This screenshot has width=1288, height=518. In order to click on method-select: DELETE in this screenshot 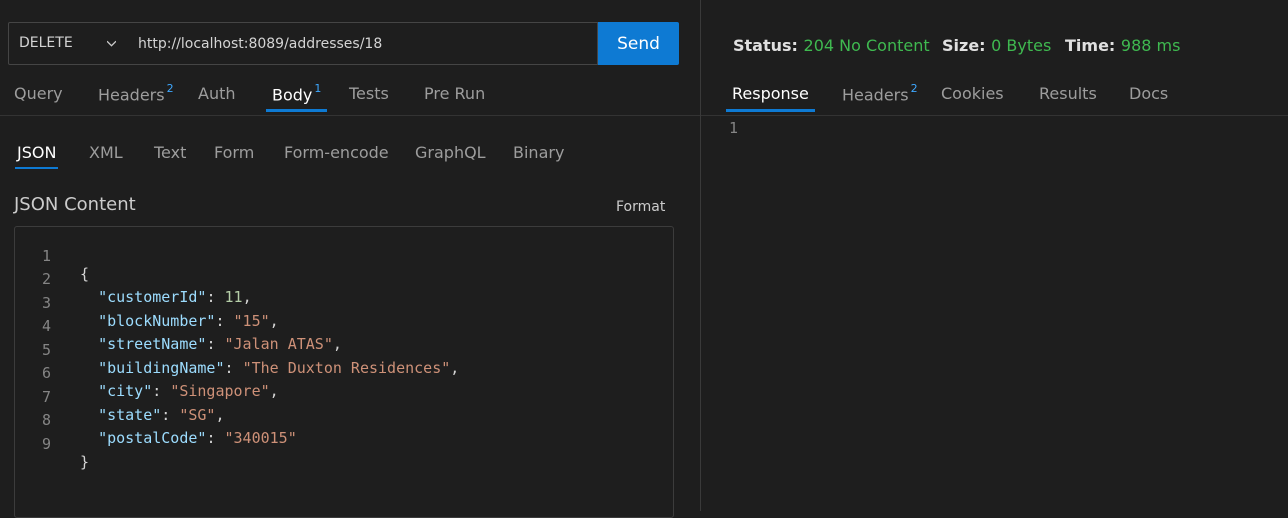, I will do `click(69, 43)`.